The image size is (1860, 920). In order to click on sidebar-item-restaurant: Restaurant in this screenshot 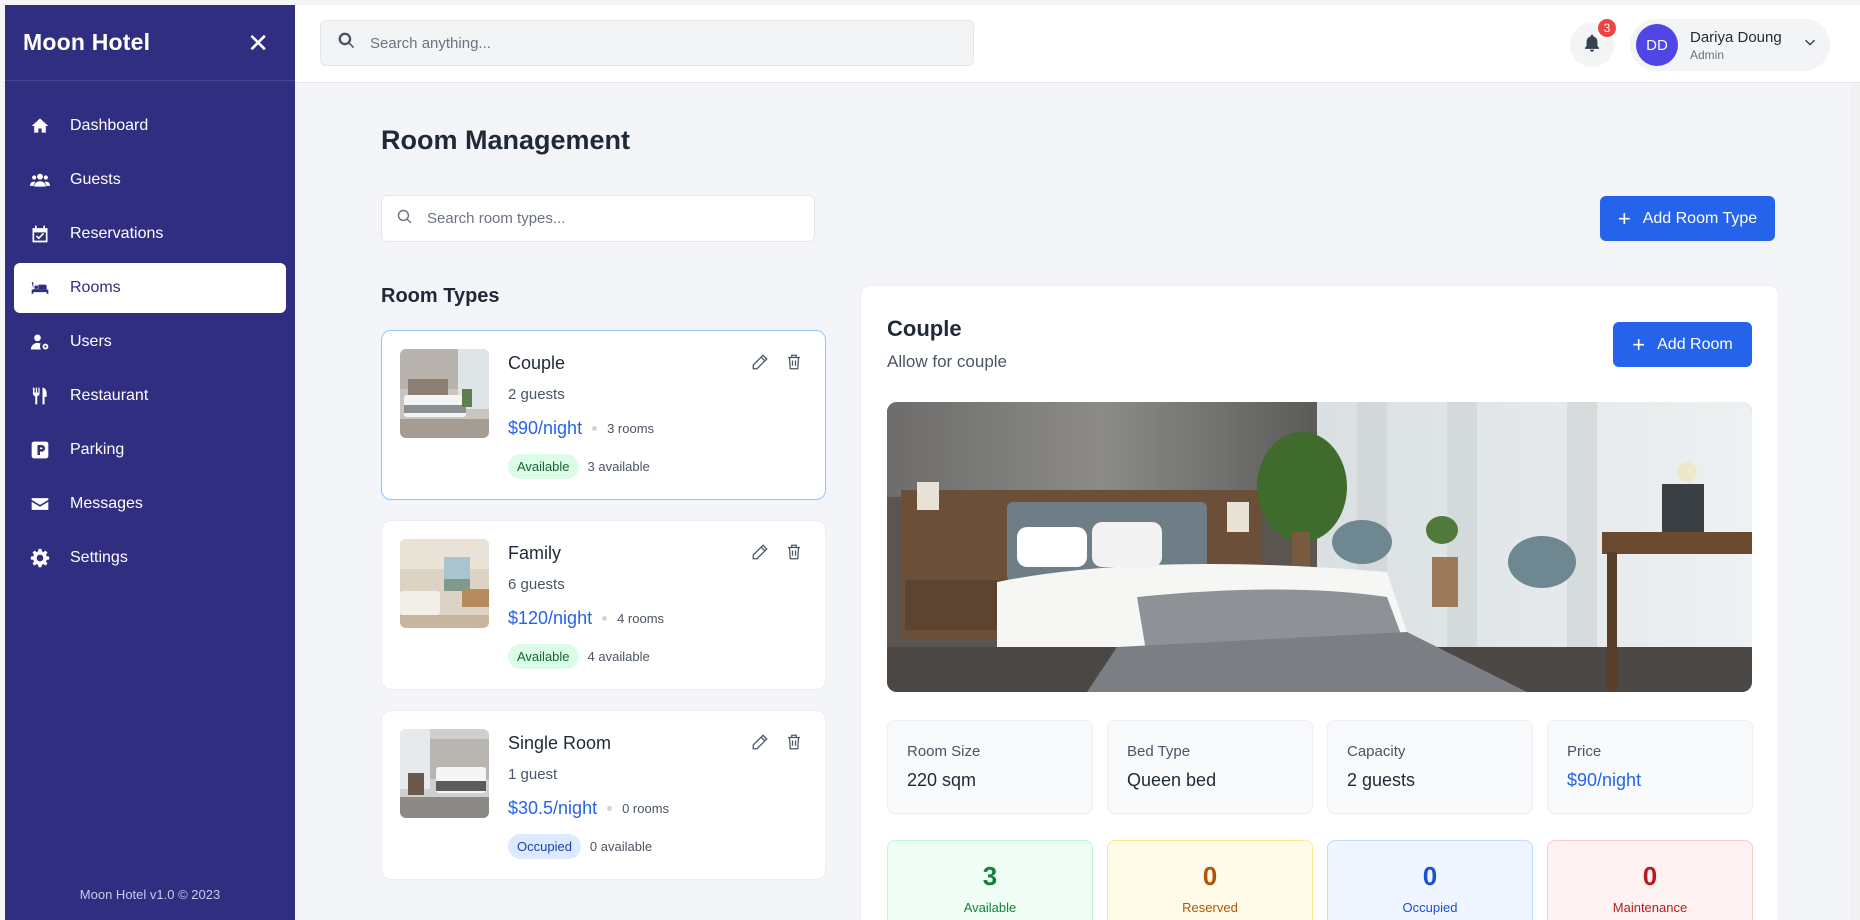, I will do `click(150, 396)`.